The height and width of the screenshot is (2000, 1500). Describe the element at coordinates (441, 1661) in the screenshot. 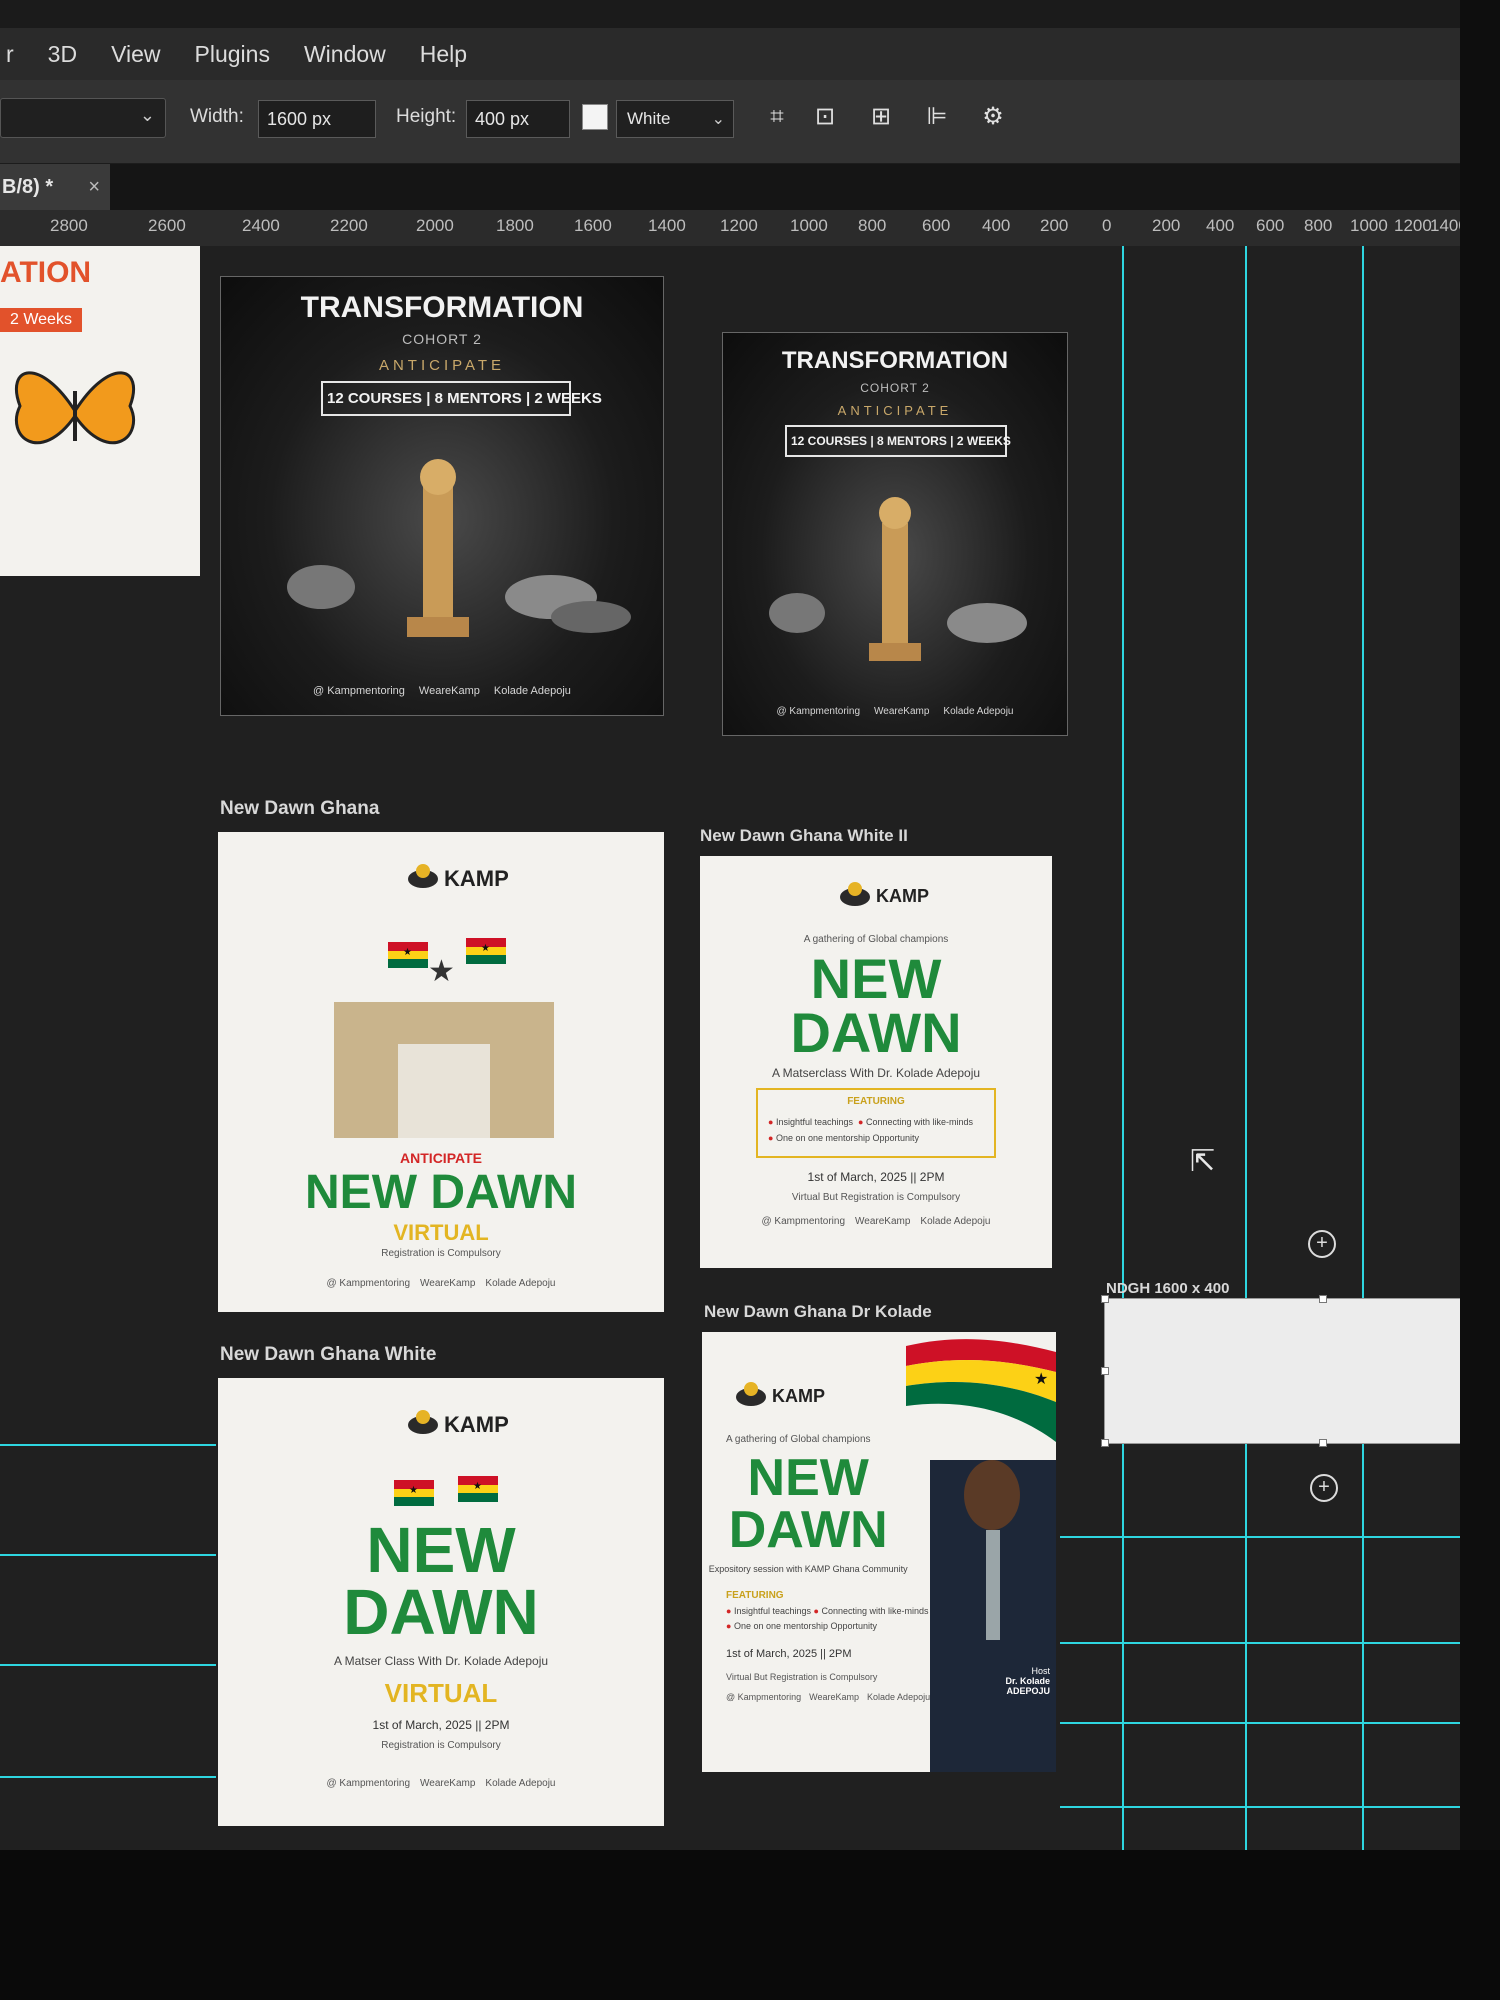

I see `new-dawn-subtitle: A Matser Class With Dr. Kolade Adepoju` at that location.